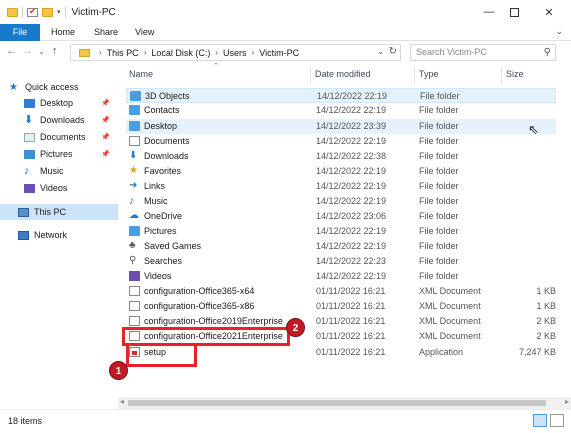 This screenshot has width=571, height=433. Describe the element at coordinates (51, 235) in the screenshot. I see `nav-item-label: Network` at that location.